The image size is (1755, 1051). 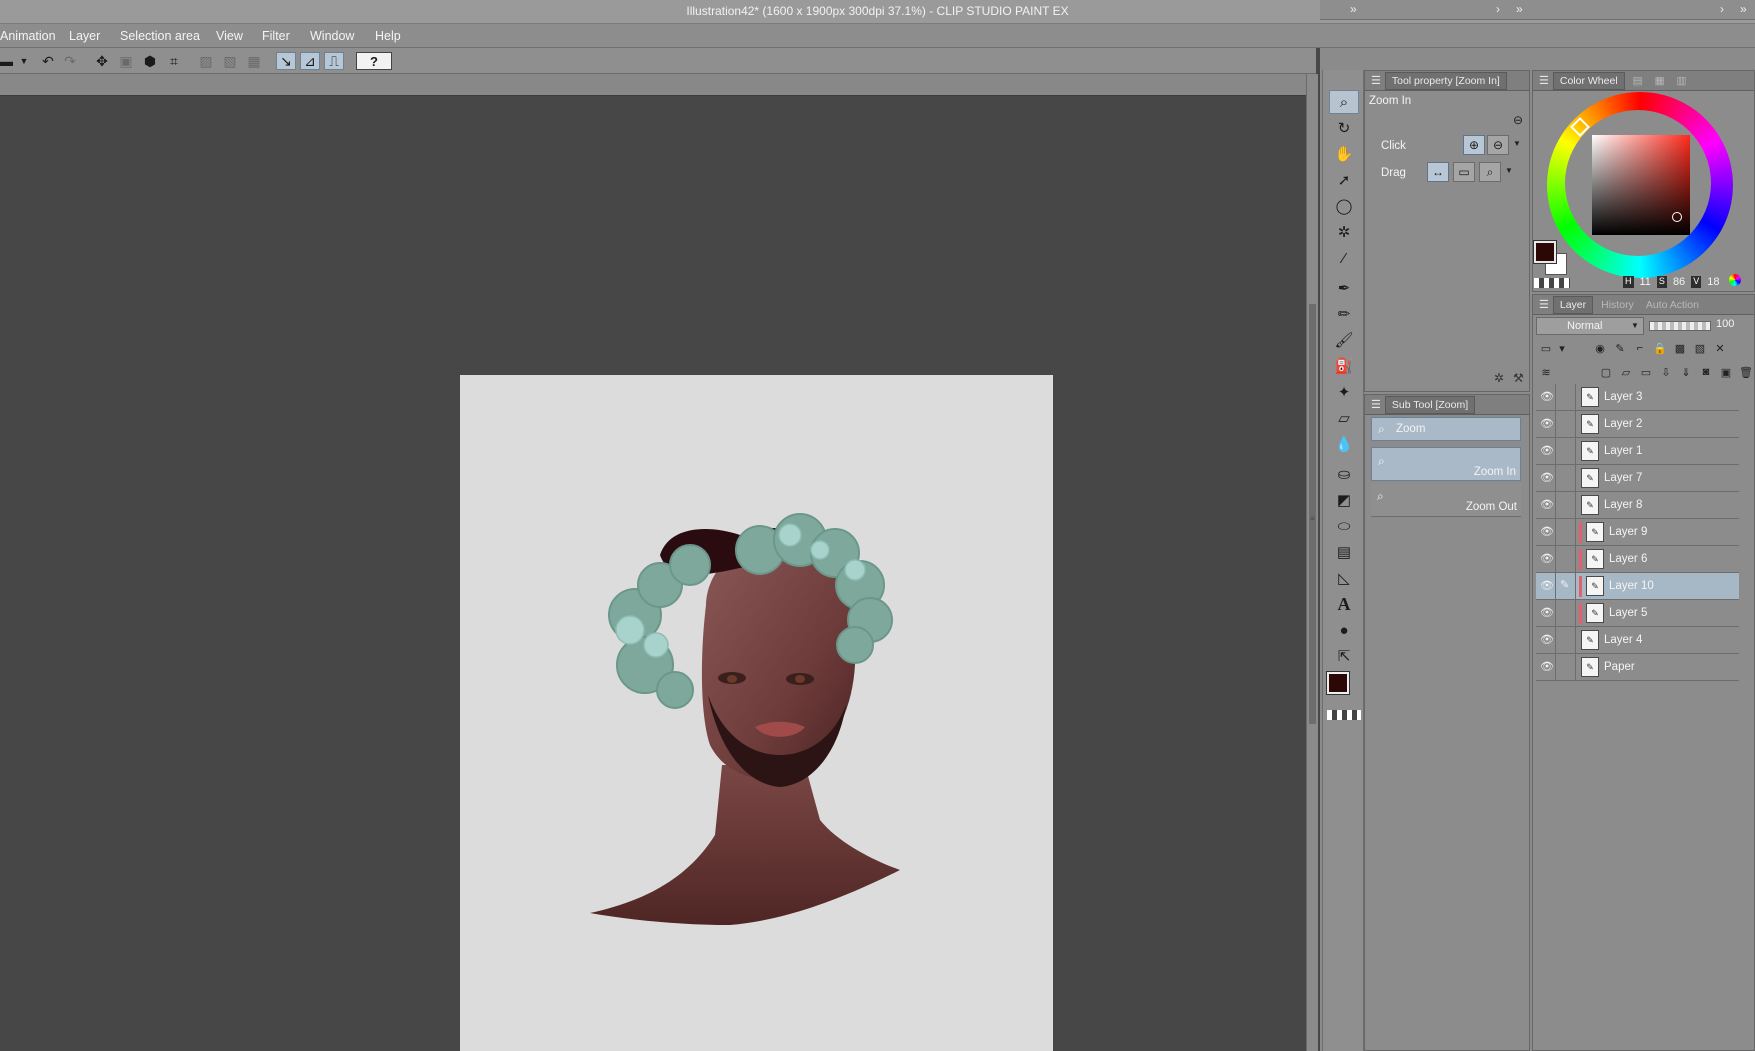 I want to click on delete-layer-icon: 🗑, so click(x=1746, y=372).